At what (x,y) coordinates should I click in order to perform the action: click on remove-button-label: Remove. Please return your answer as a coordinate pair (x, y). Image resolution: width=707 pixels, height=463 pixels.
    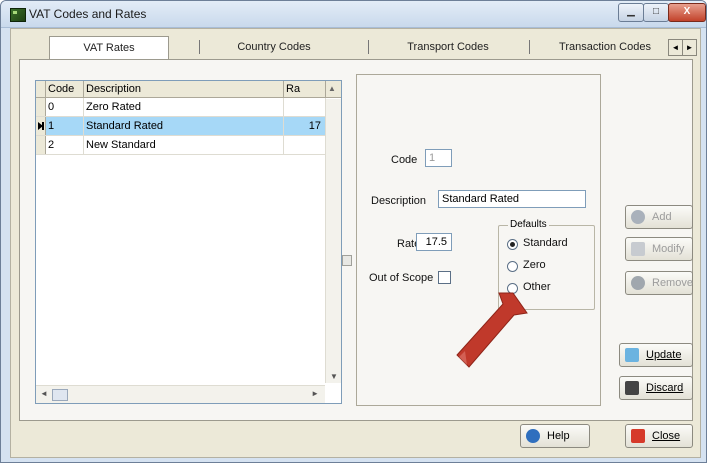
    Looking at the image, I should click on (672, 283).